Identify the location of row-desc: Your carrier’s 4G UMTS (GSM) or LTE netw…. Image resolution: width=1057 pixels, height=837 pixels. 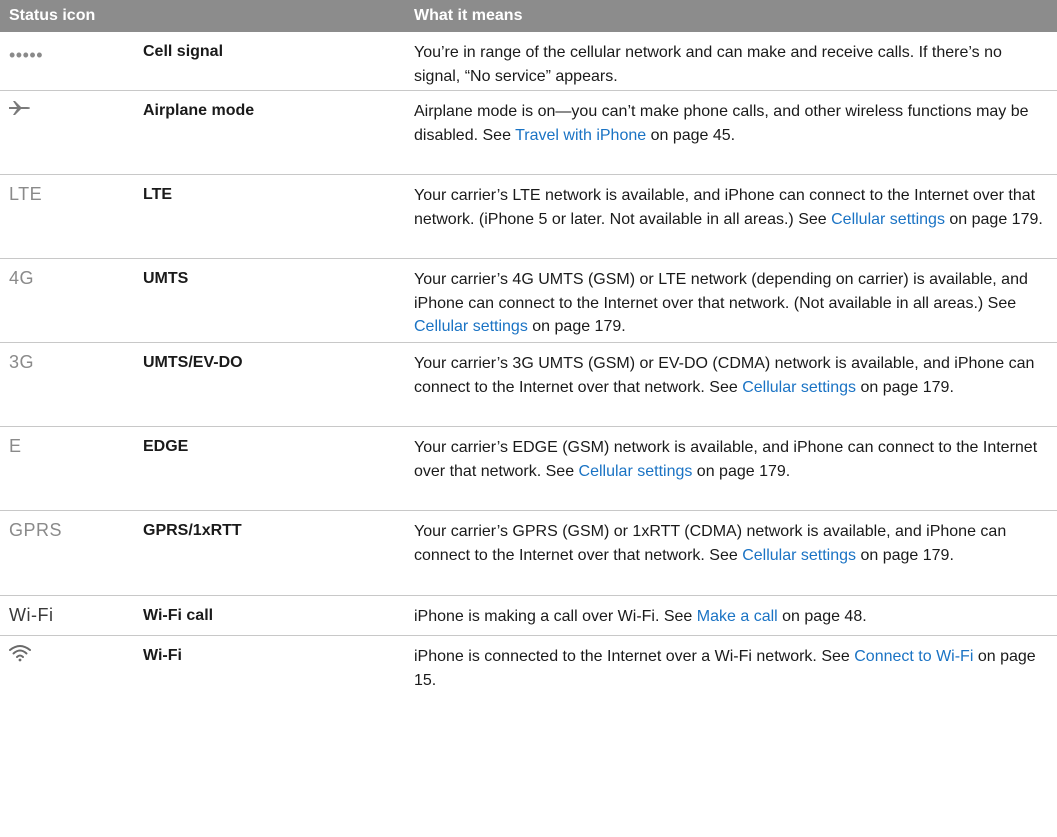
(729, 303).